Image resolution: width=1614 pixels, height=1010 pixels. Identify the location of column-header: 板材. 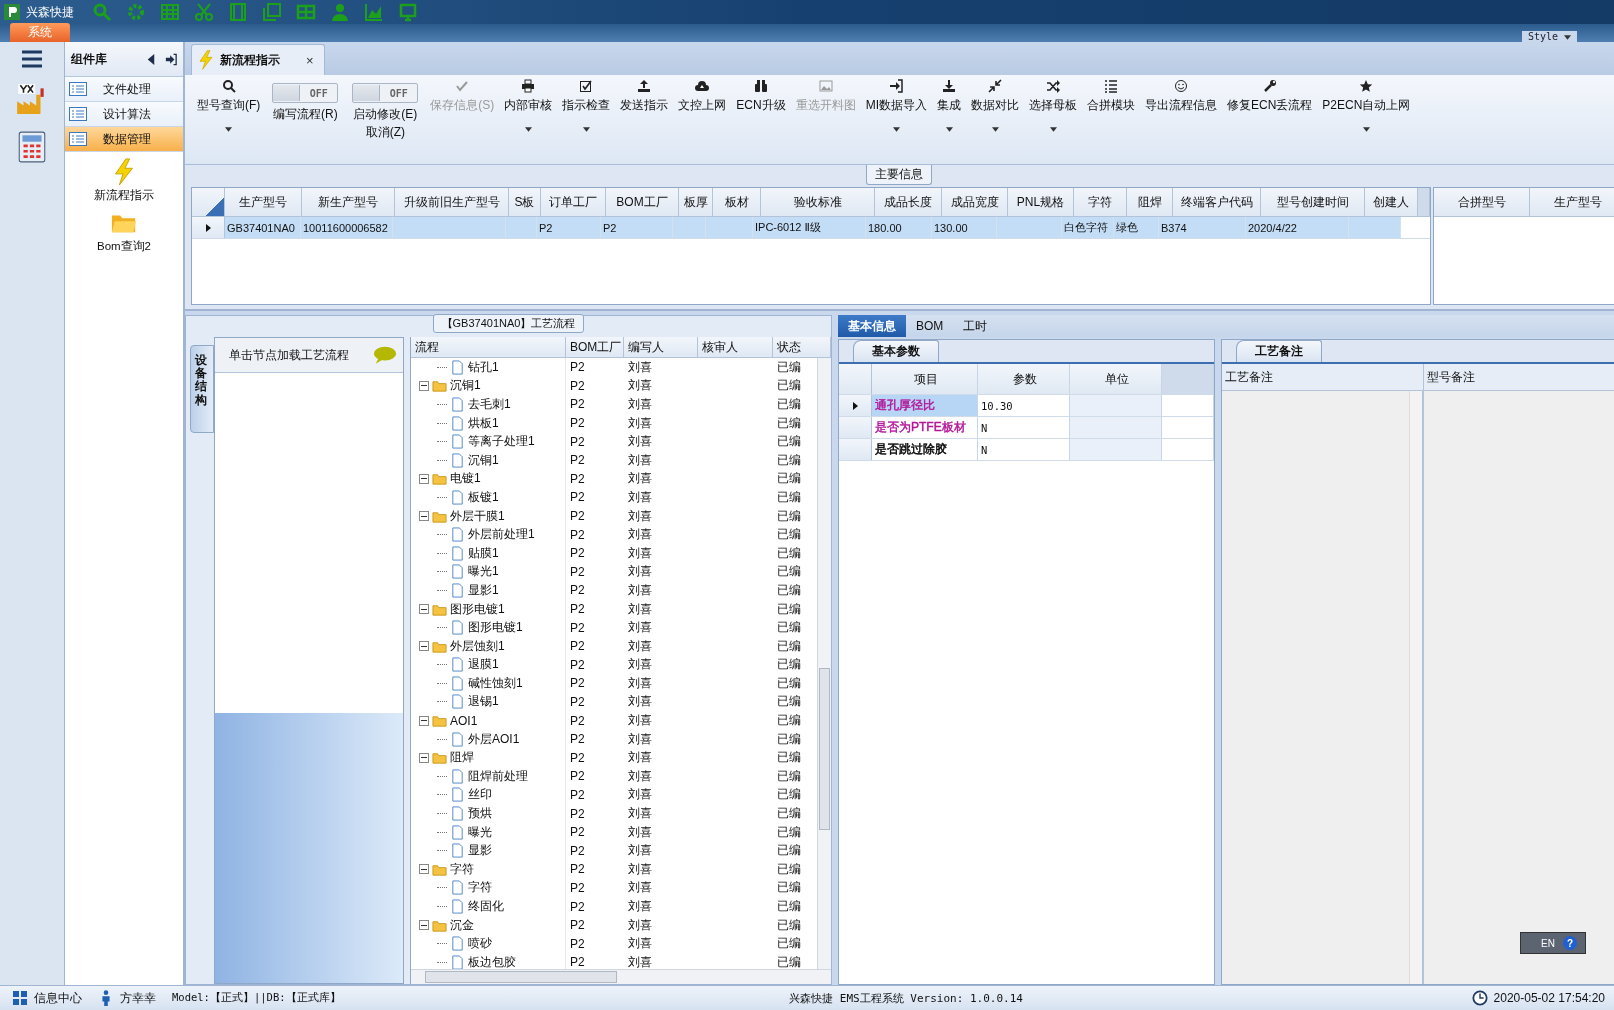
(737, 202).